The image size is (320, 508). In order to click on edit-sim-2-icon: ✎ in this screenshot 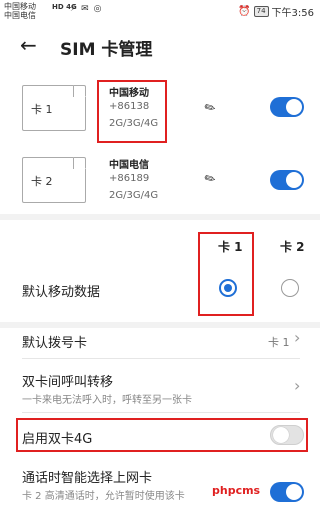, I will do `click(210, 179)`.